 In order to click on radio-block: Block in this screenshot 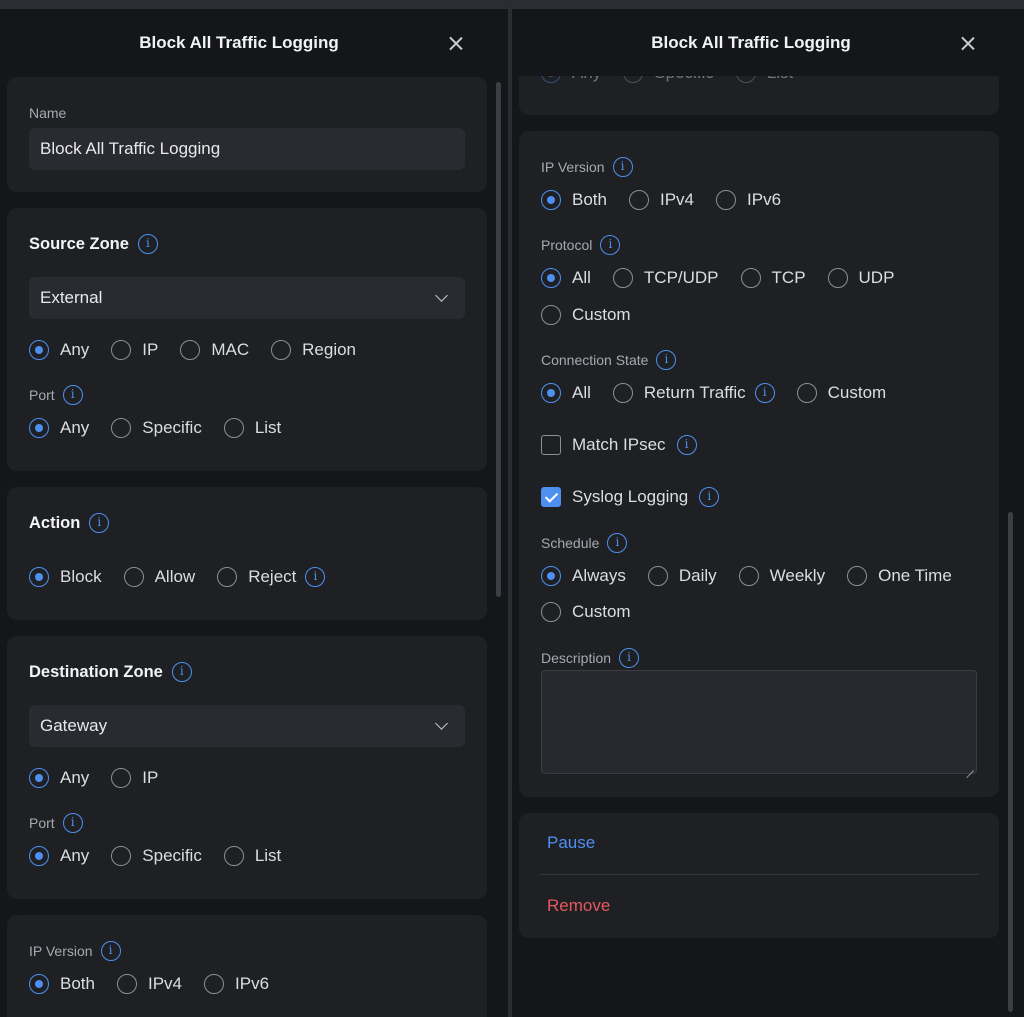, I will do `click(65, 577)`.